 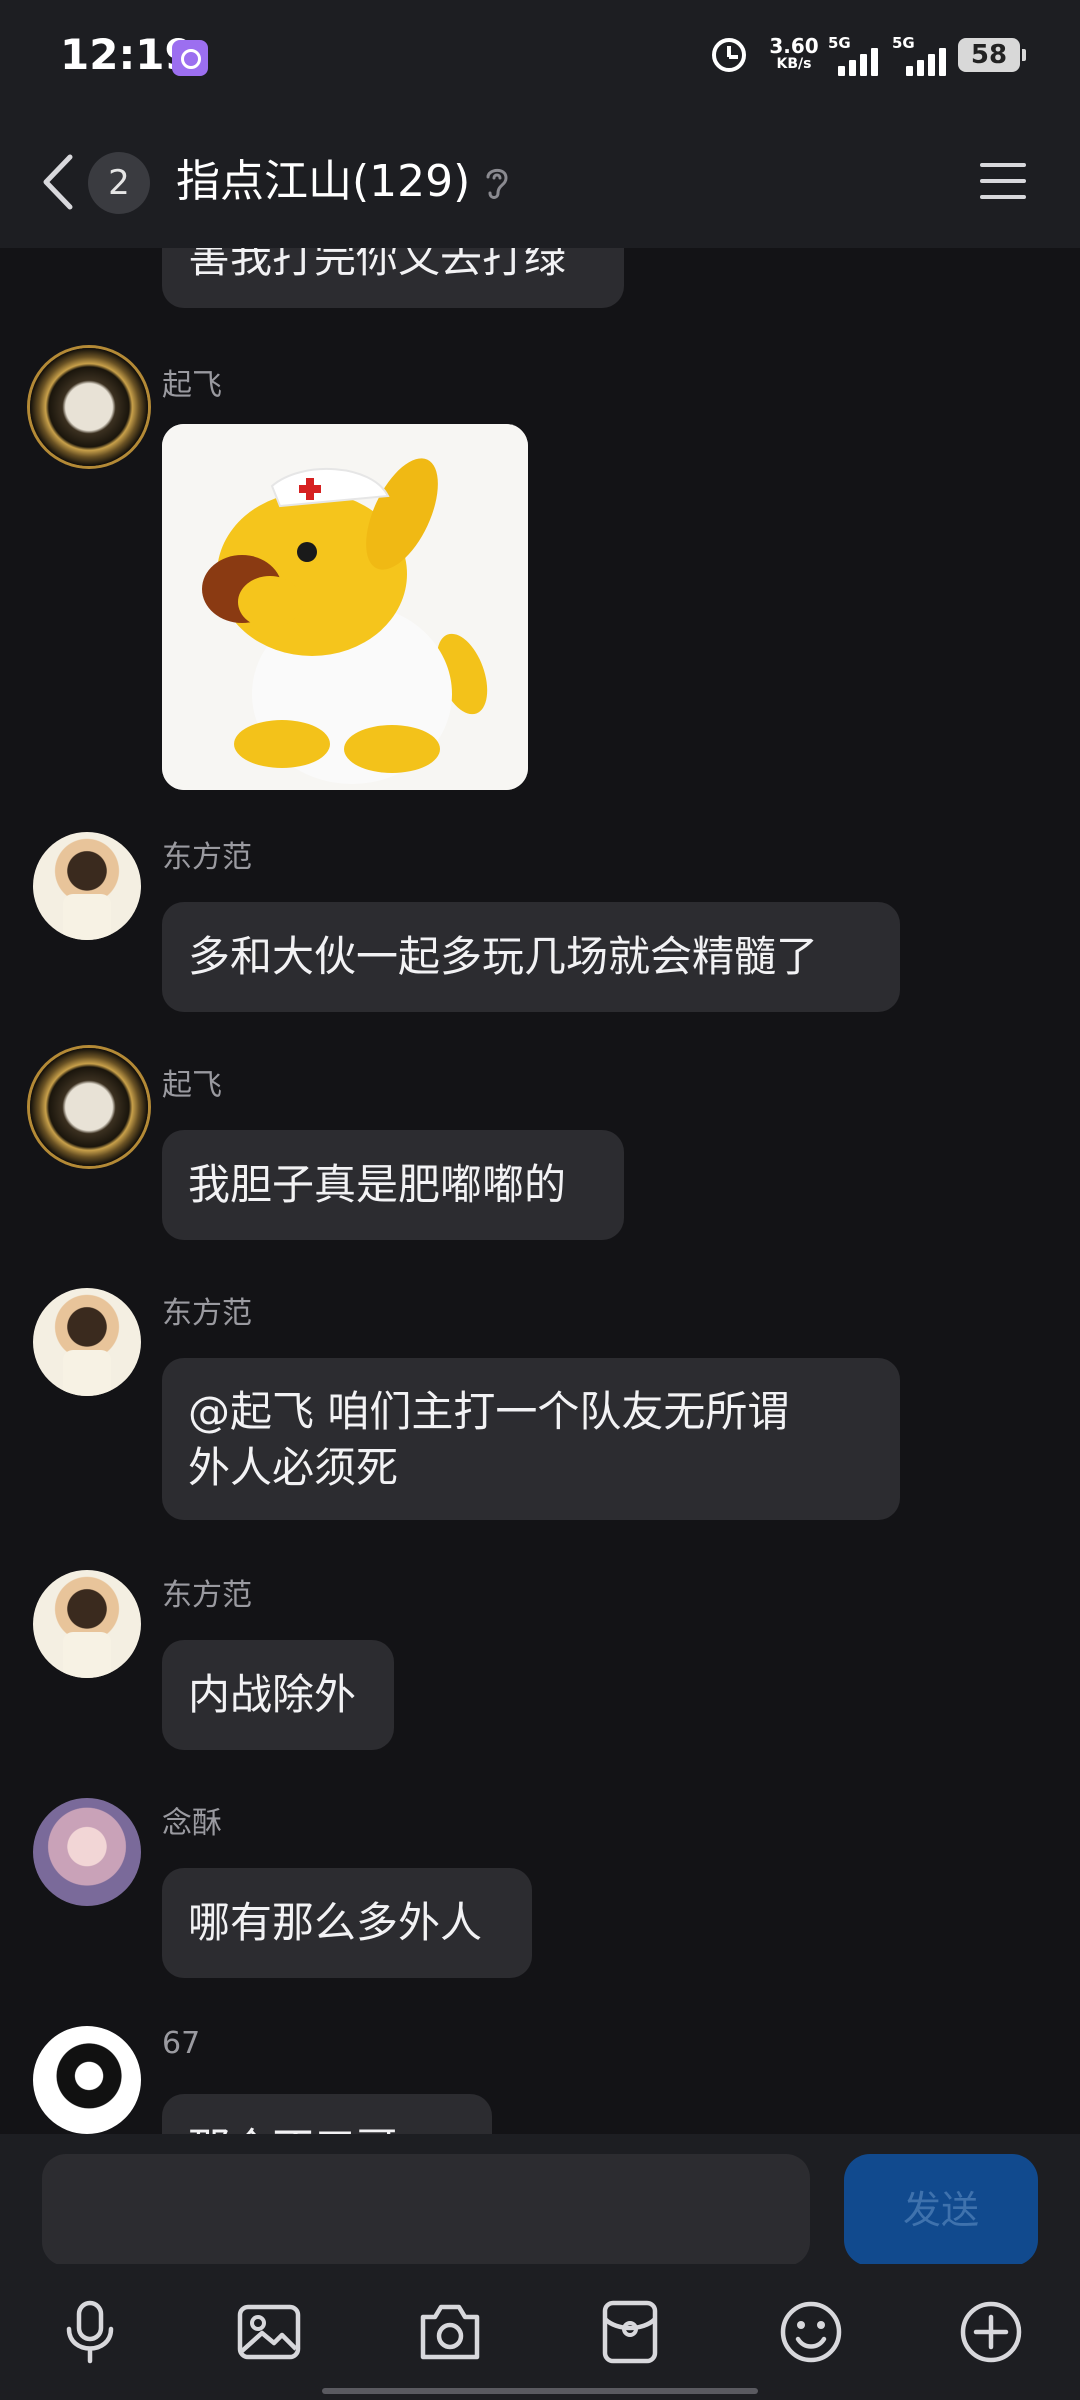 I want to click on red-packet-icon, so click(x=630, y=2332).